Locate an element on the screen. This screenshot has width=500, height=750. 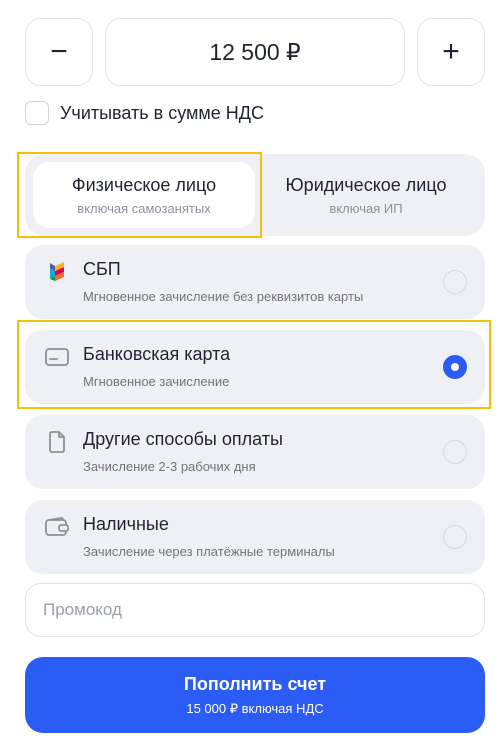
vat-checkbox-label: Учитывать в сумме НДС is located at coordinates (162, 112).